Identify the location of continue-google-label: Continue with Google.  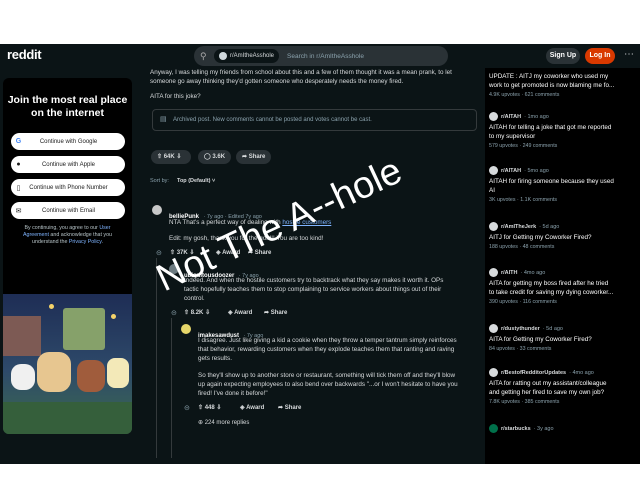
(68, 141).